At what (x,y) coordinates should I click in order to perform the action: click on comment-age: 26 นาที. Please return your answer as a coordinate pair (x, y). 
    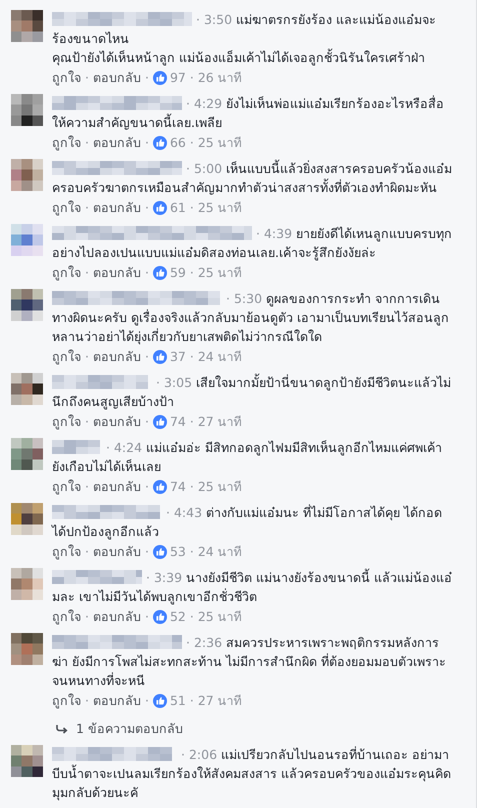
    Looking at the image, I should click on (220, 78).